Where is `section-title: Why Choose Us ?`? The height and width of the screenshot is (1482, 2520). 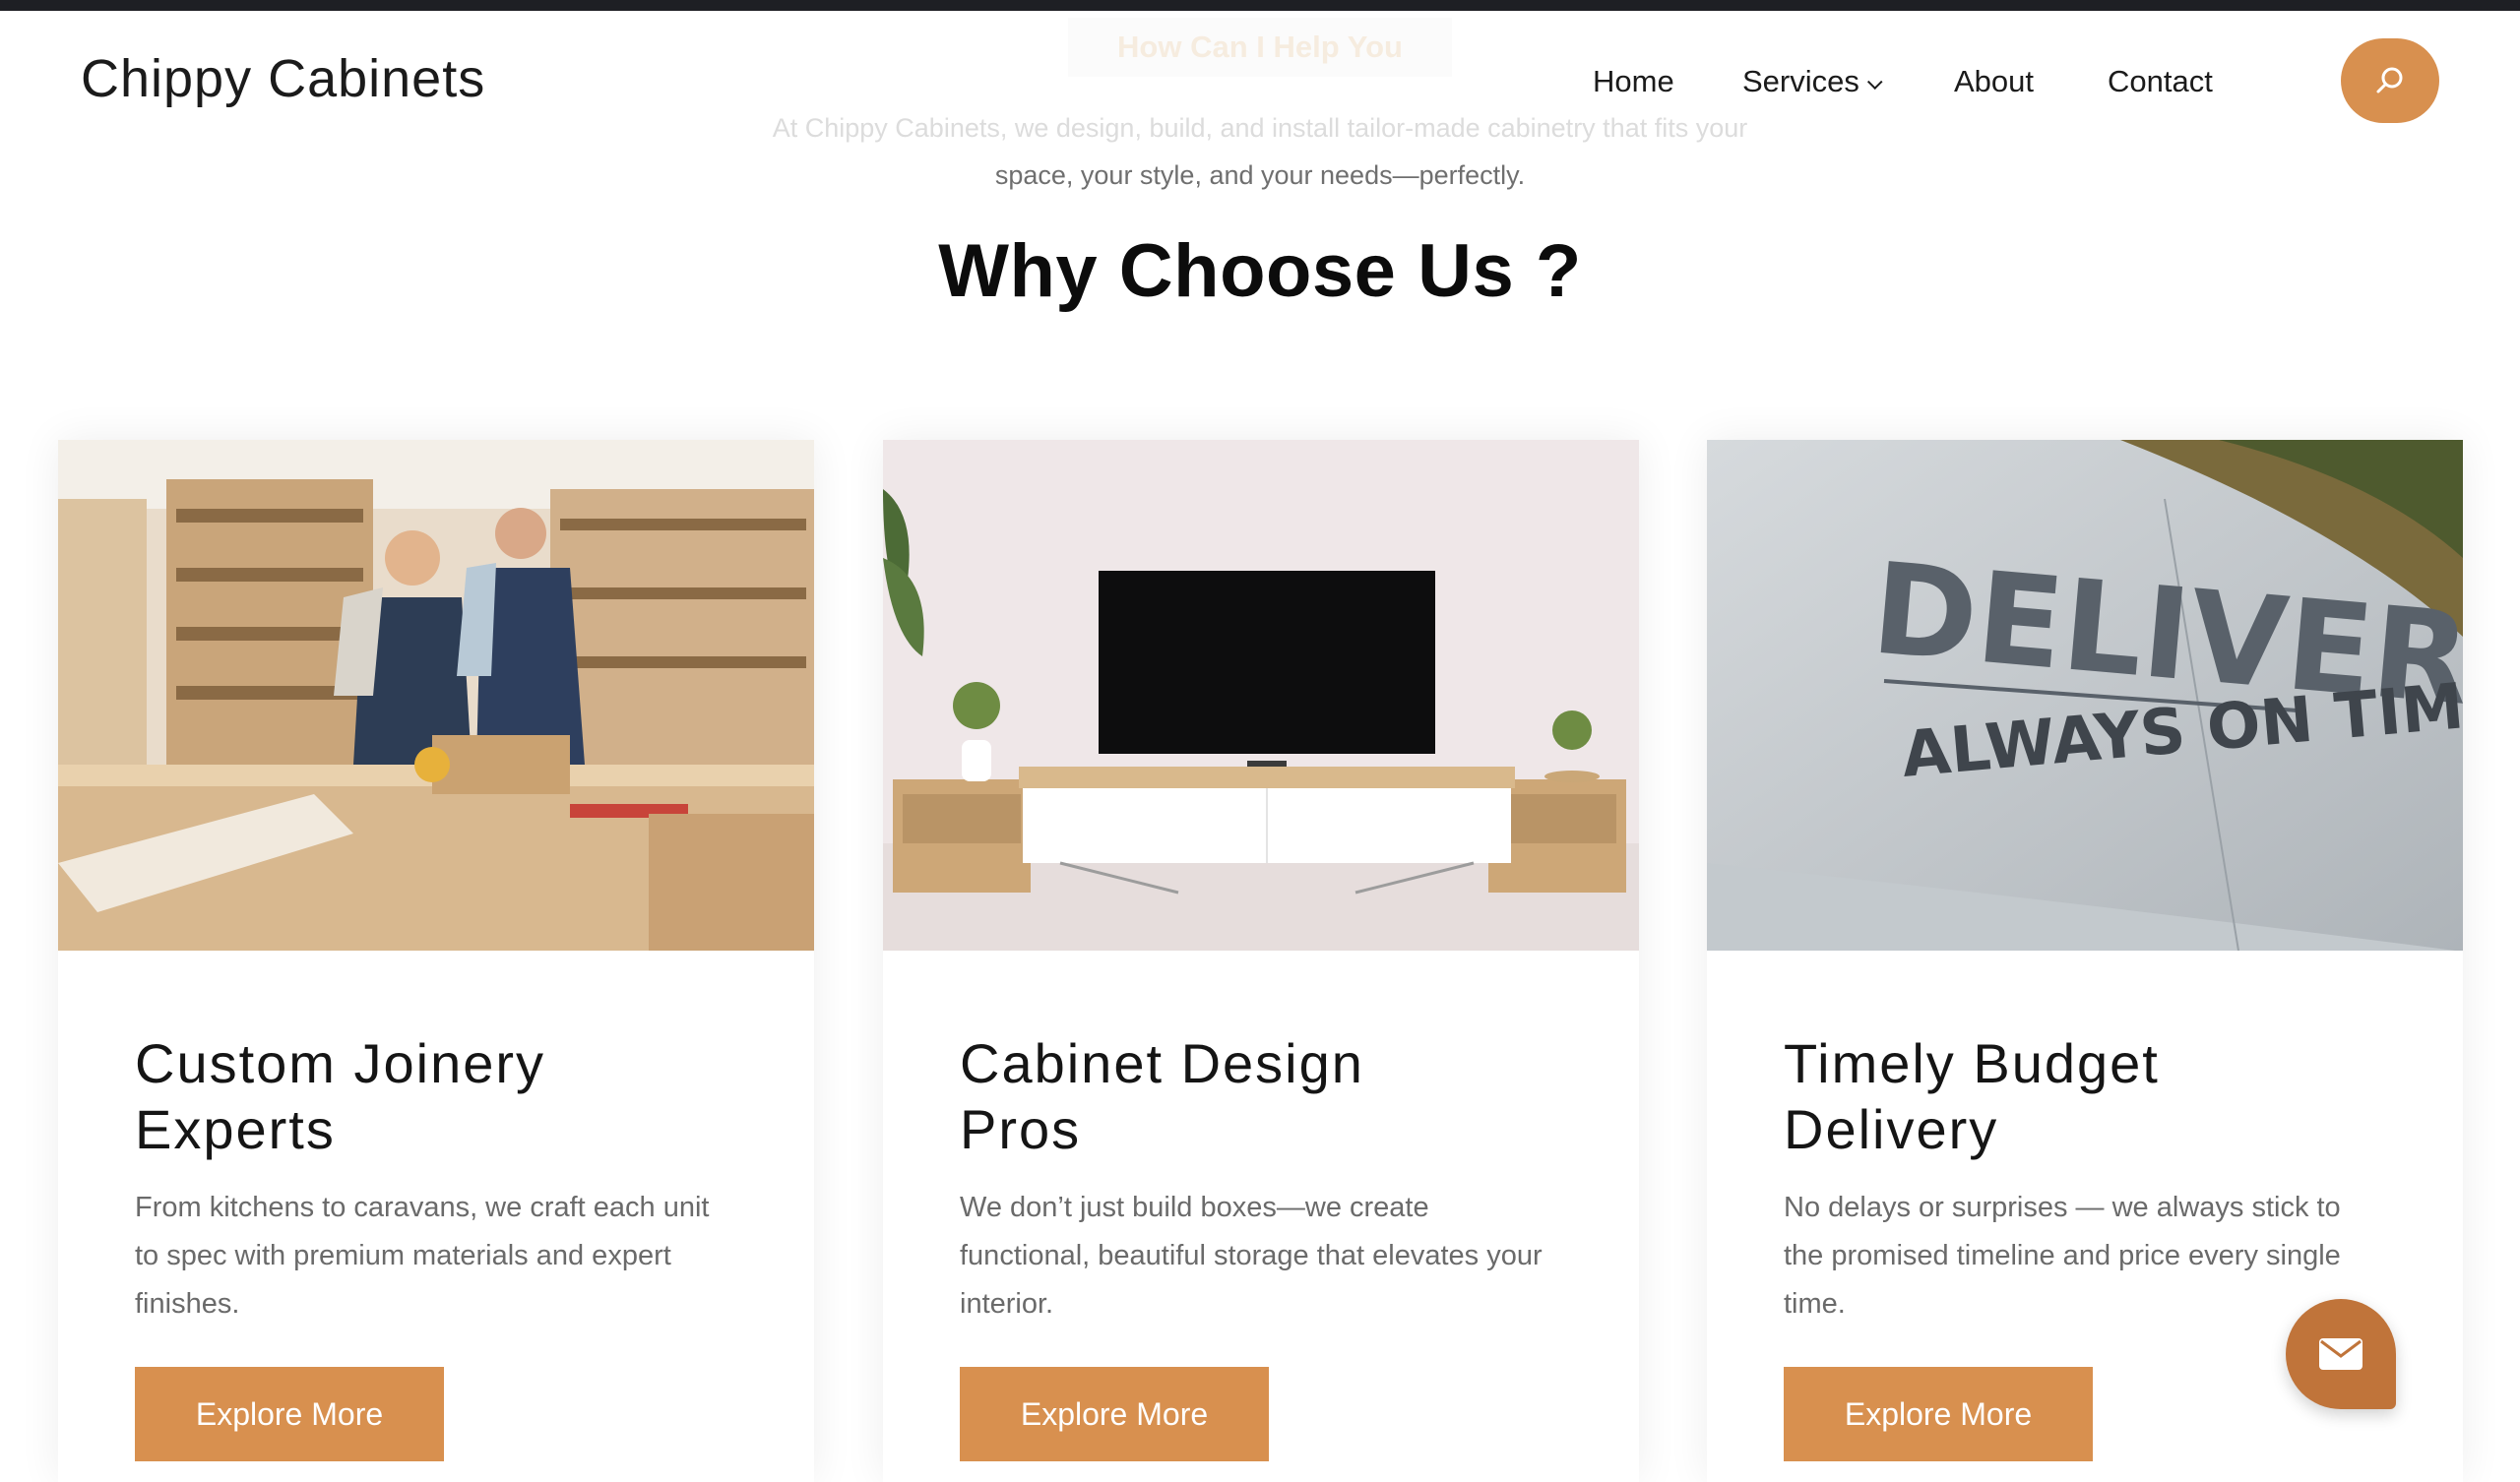 section-title: Why Choose Us ? is located at coordinates (1260, 271).